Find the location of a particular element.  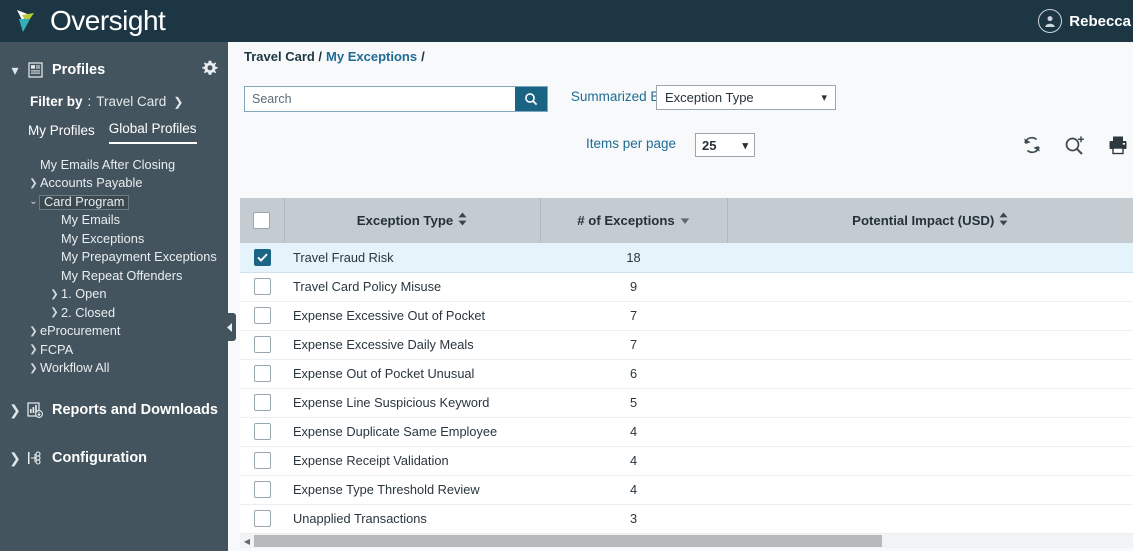

app-header: Oversight Rebecca is located at coordinates (566, 21).